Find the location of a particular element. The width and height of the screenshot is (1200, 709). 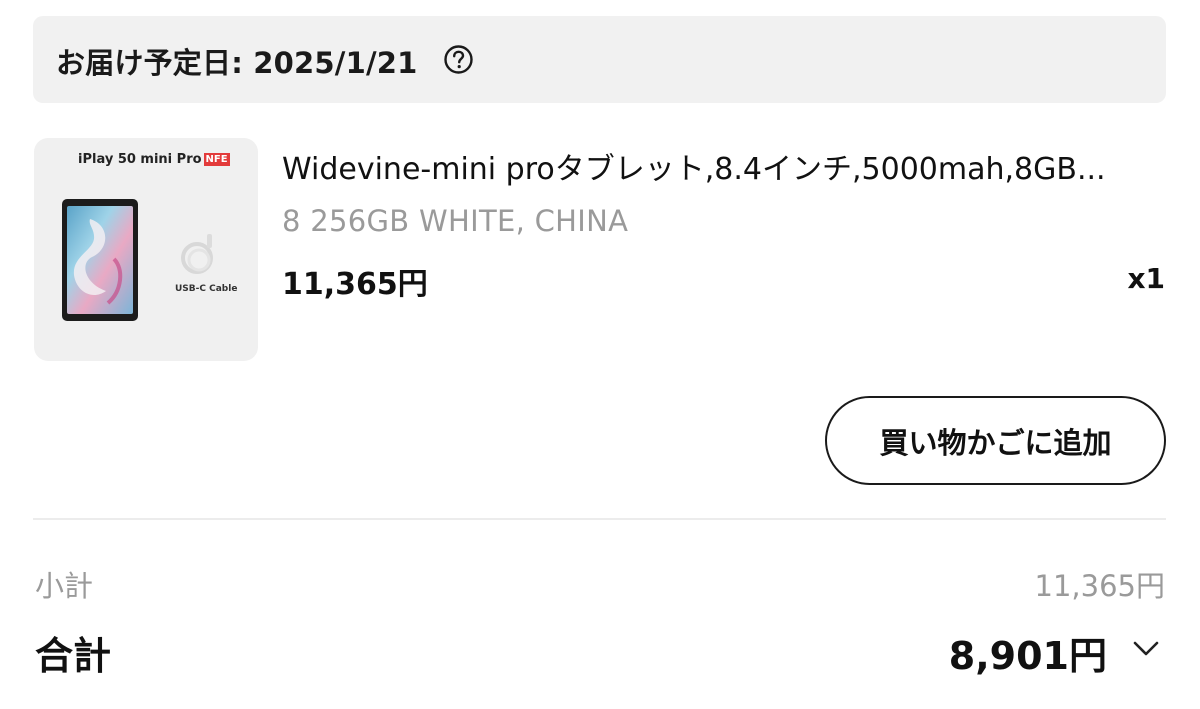

cable-label: USB-C Cable is located at coordinates (206, 289).